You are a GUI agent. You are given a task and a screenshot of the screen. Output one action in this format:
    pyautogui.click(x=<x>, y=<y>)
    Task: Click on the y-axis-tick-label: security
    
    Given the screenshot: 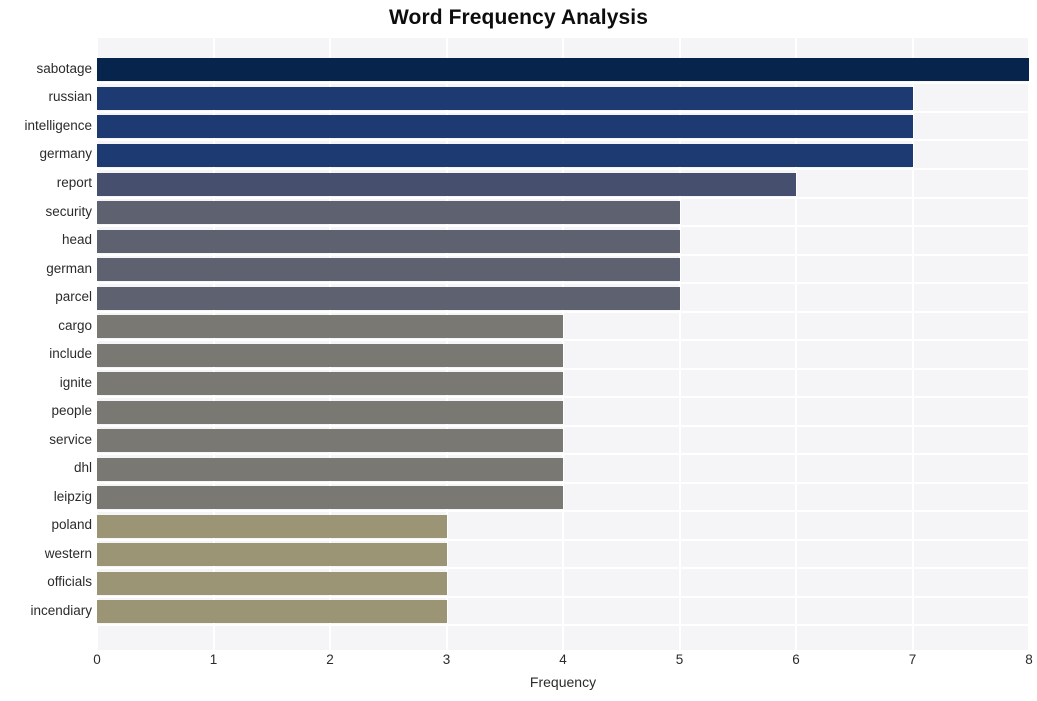 What is the action you would take?
    pyautogui.click(x=68, y=211)
    